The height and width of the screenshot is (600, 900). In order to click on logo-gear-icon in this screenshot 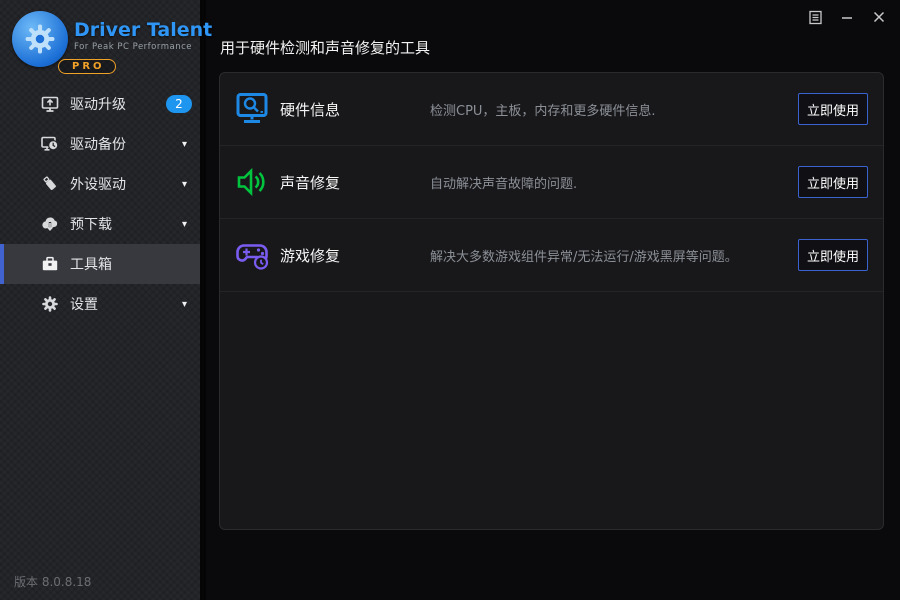, I will do `click(40, 39)`.